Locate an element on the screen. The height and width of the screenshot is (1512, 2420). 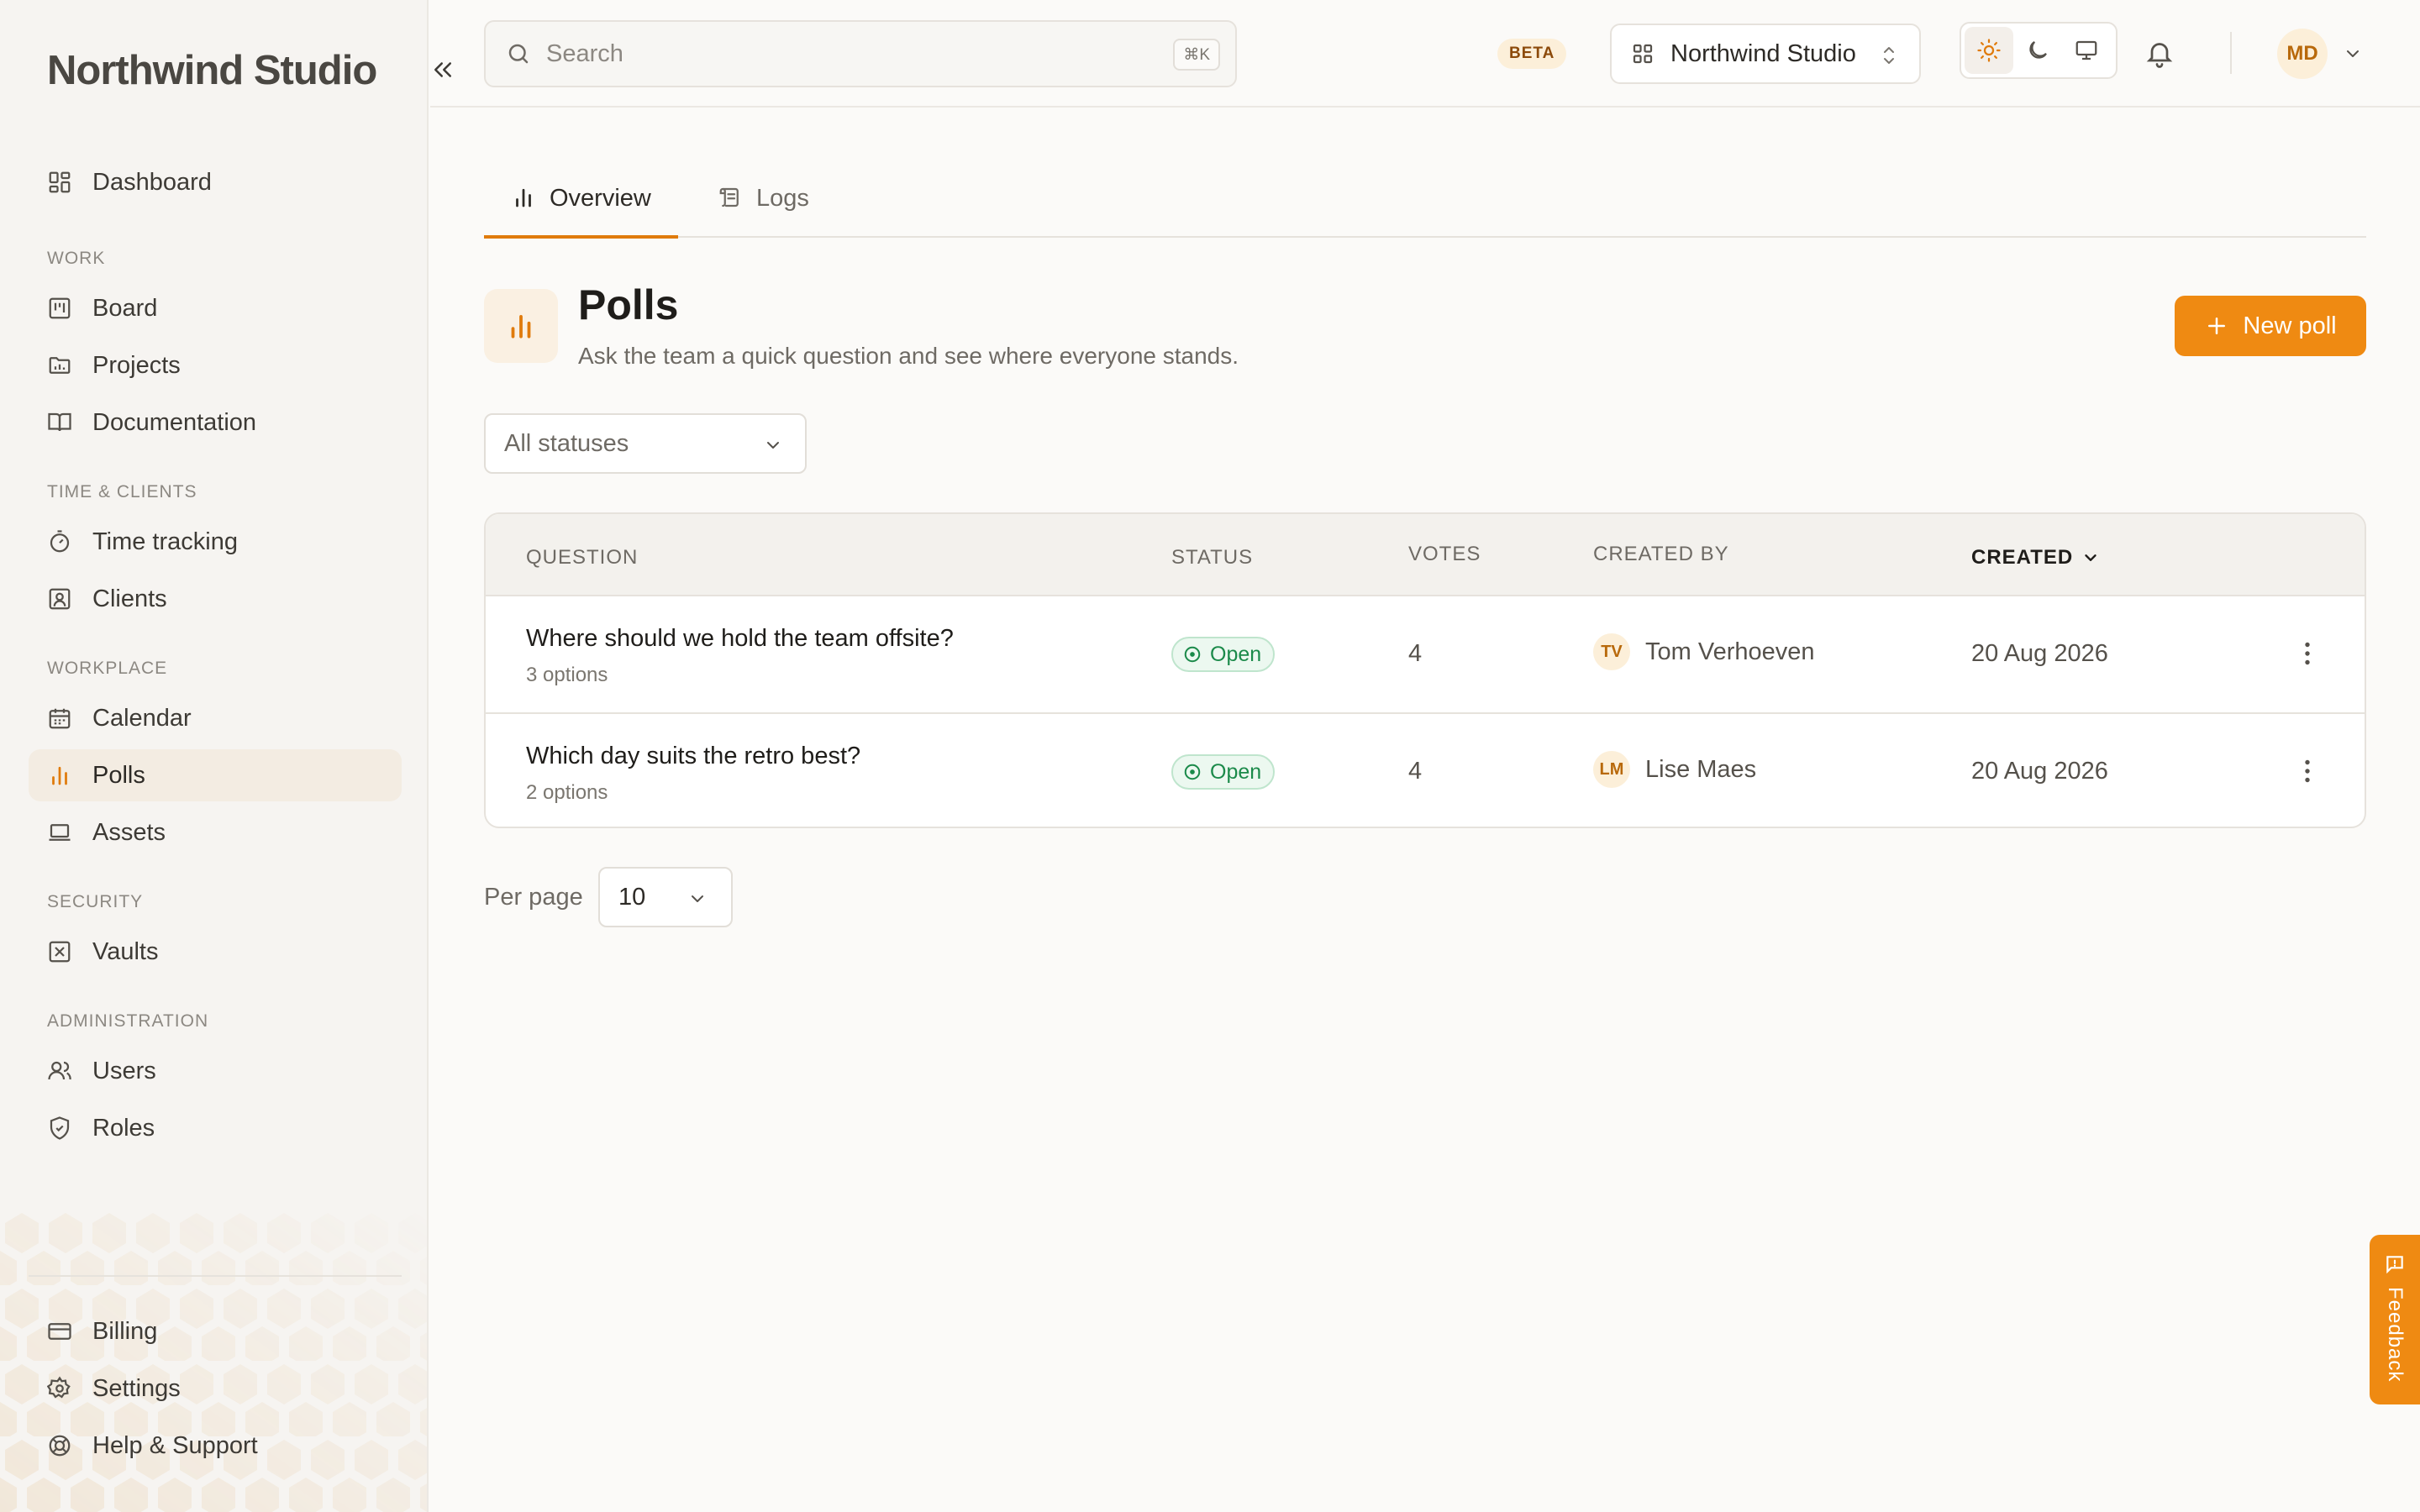
column-header-created: CREATED is located at coordinates (2036, 558).